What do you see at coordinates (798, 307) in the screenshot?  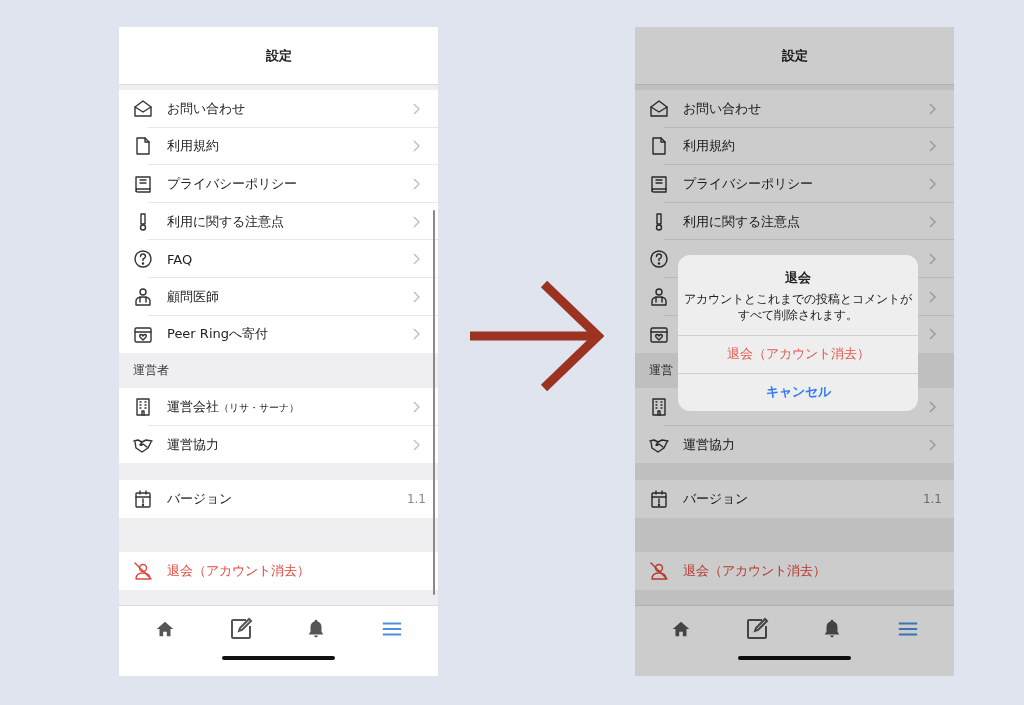 I see `dialog-message: アカウントとこれまでの投稿とコメントがすべて削除されます。` at bounding box center [798, 307].